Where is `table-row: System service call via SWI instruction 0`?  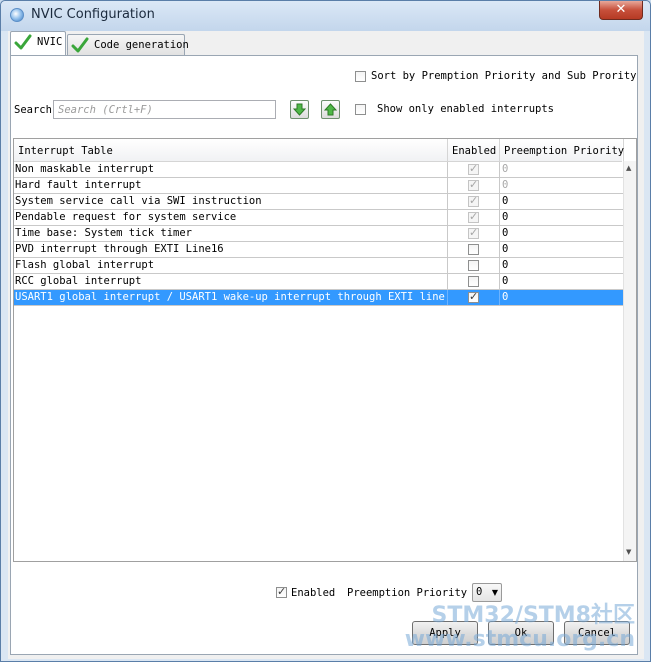 table-row: System service call via SWI instruction 0 is located at coordinates (319, 202).